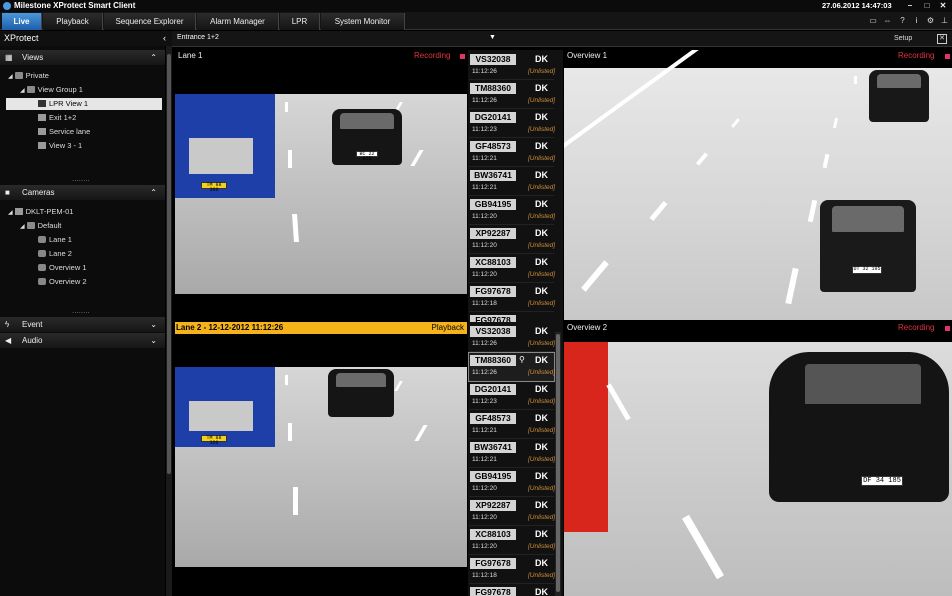  I want to click on camera-lane-1: Lane 1 Recording TM 88 360 BC 22 025, so click(321, 185).